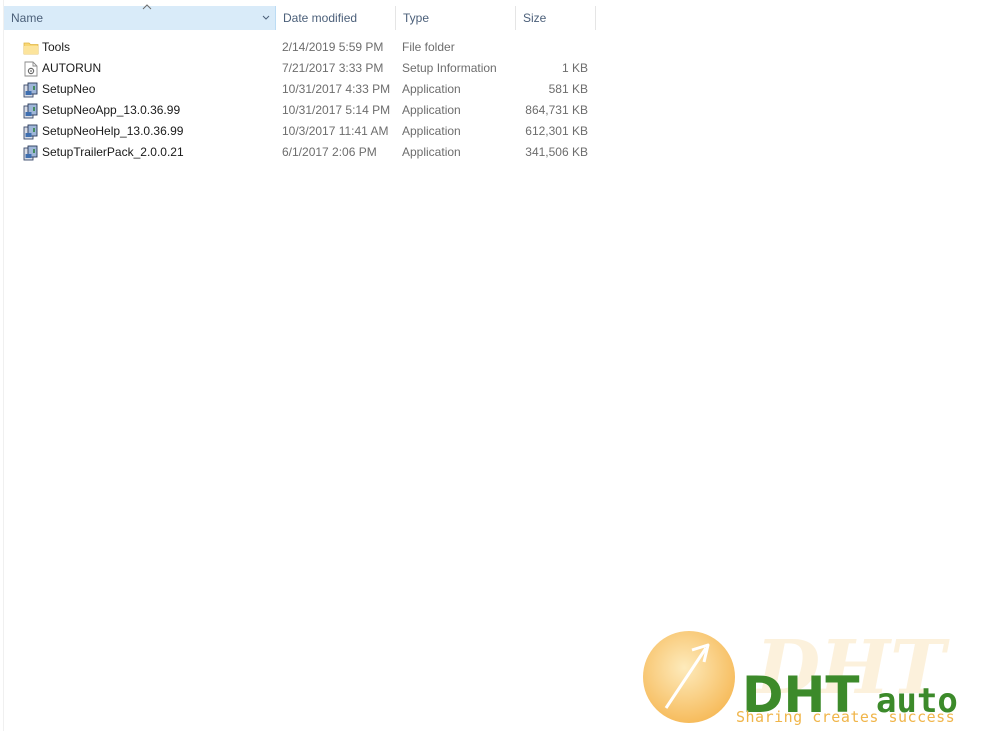 This screenshot has height=734, width=990. I want to click on chevron-up-icon, so click(147, 5).